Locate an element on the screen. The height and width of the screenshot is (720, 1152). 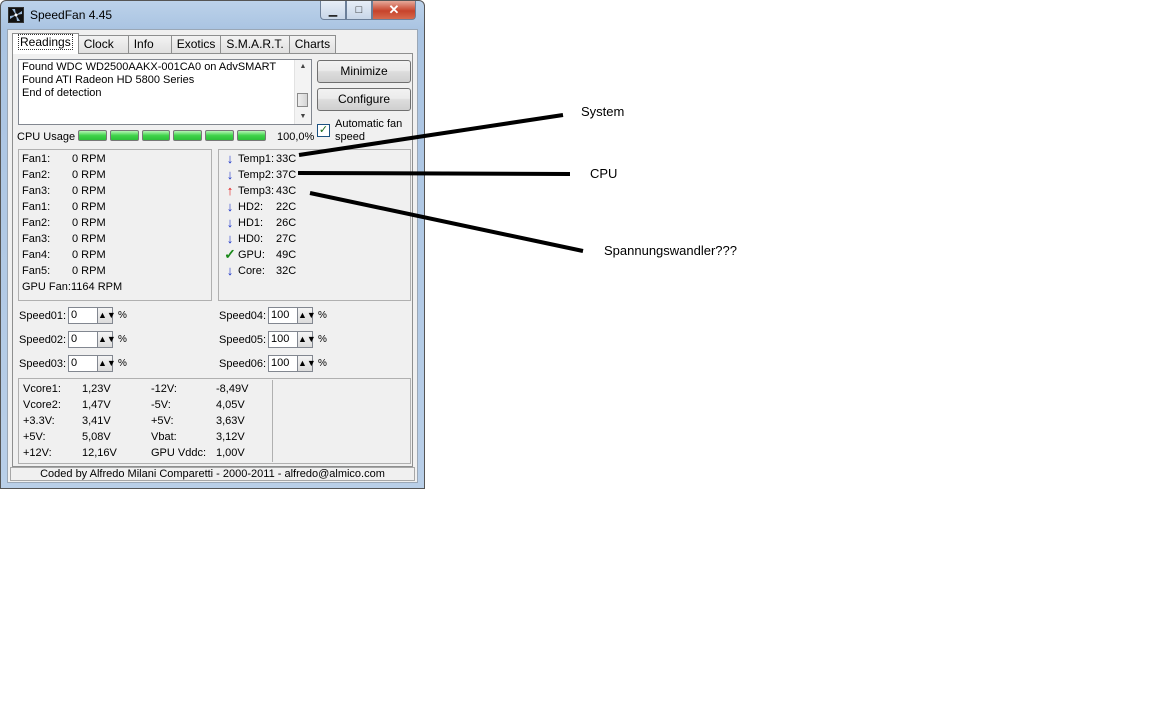
tab-label: Readings is located at coordinates (45, 42).